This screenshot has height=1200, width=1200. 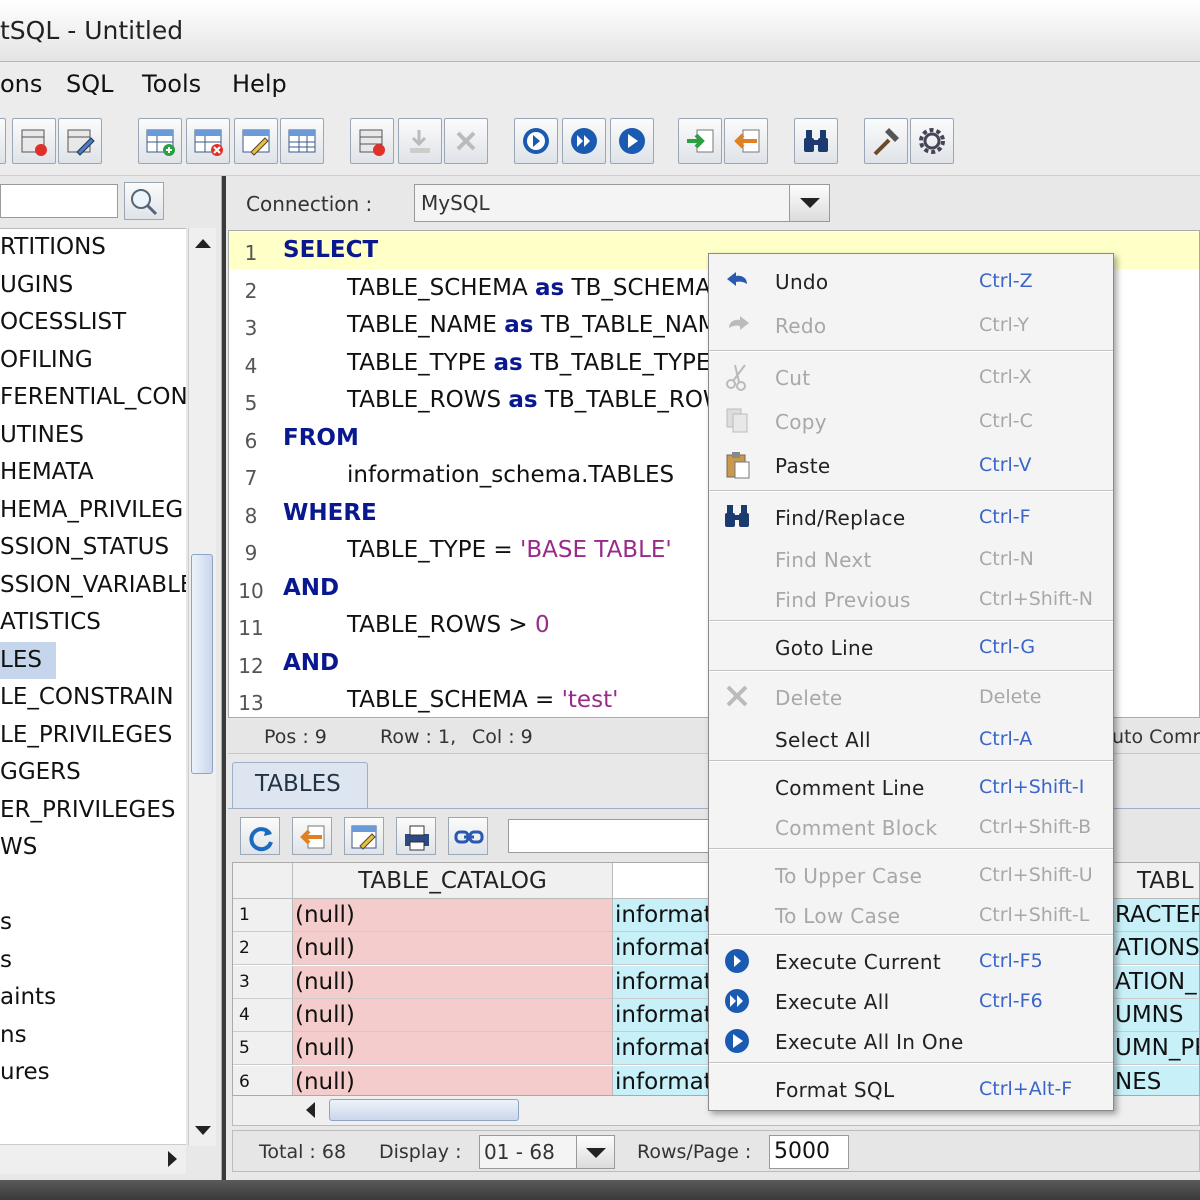 What do you see at coordinates (18, 847) in the screenshot?
I see `tree-item: WS` at bounding box center [18, 847].